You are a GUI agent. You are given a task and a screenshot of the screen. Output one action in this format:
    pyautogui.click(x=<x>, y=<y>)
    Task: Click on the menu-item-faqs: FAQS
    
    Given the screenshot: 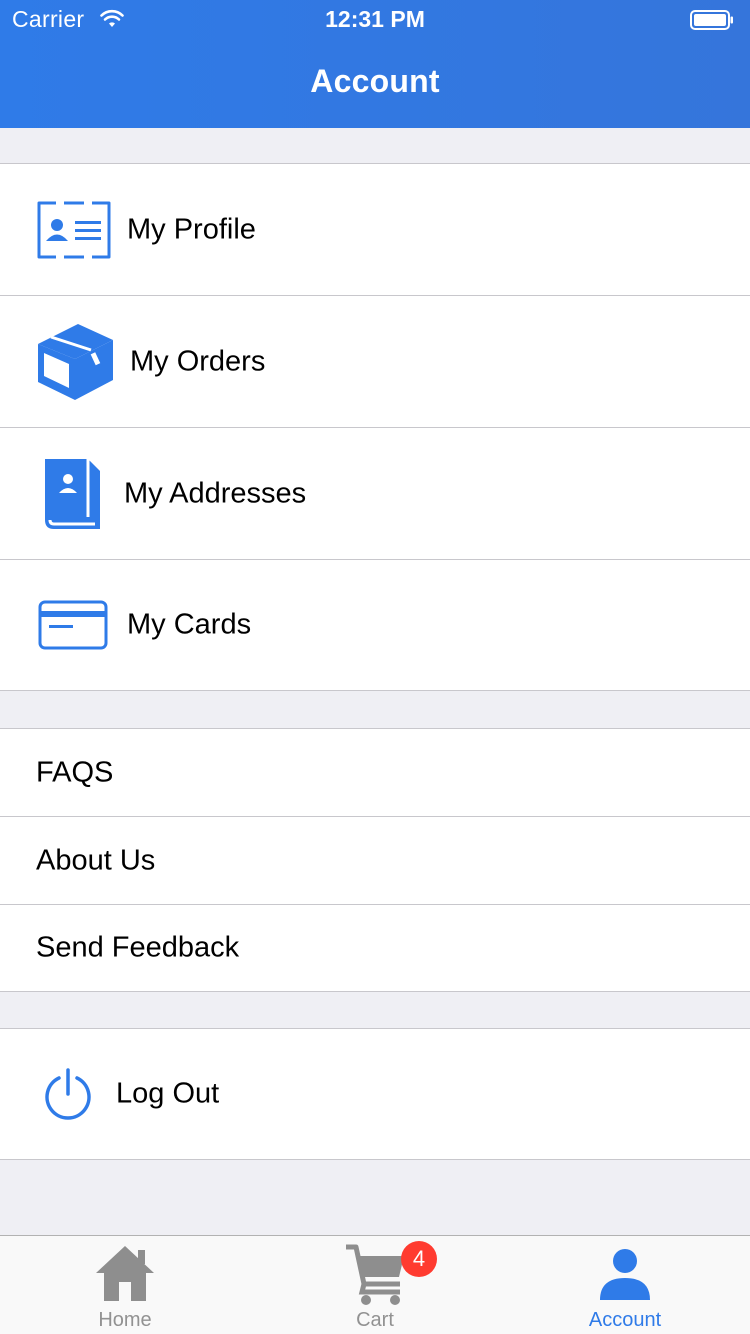 What is the action you would take?
    pyautogui.click(x=375, y=772)
    